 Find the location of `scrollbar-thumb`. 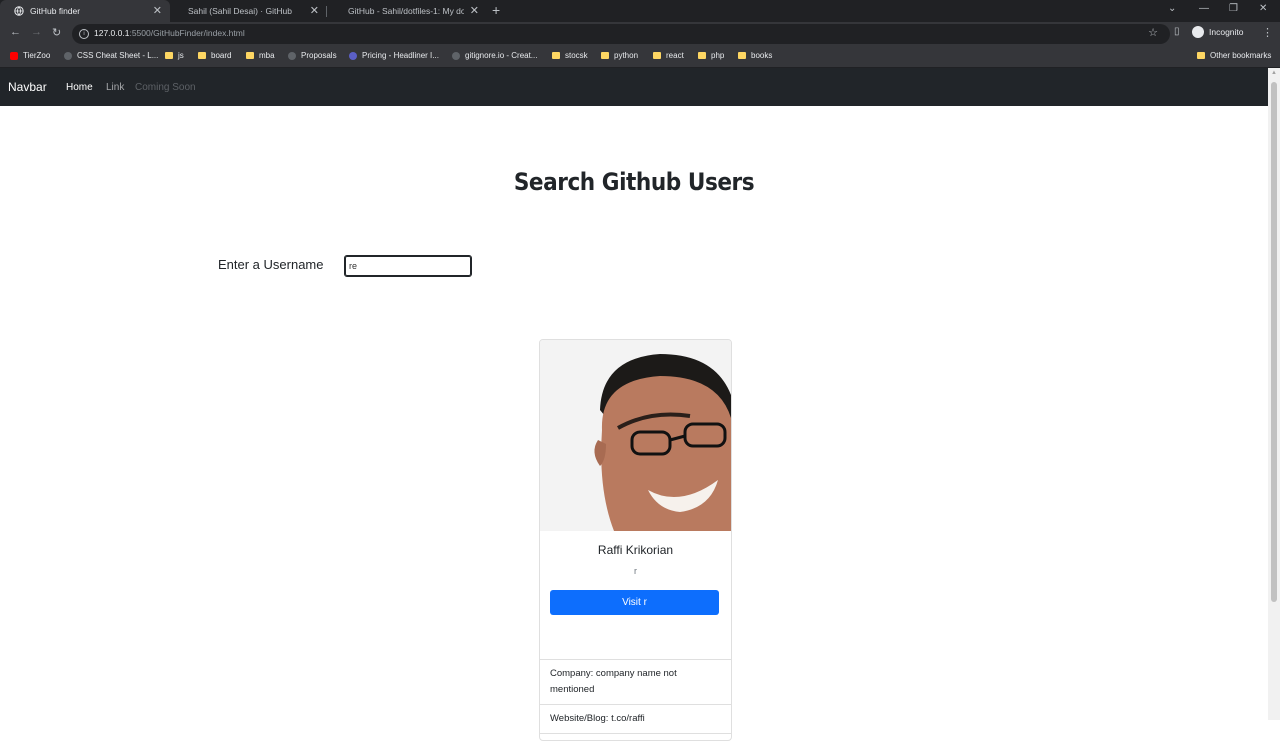

scrollbar-thumb is located at coordinates (1274, 342).